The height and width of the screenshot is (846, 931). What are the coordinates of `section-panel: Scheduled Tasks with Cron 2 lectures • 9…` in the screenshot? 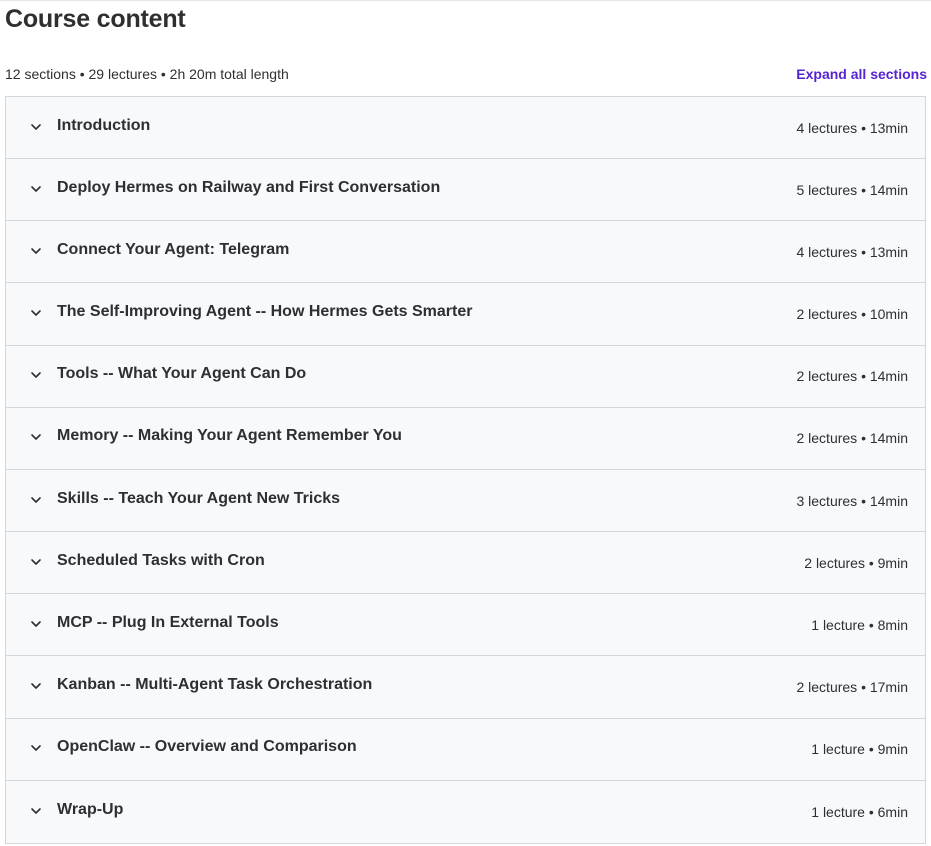 It's located at (465, 563).